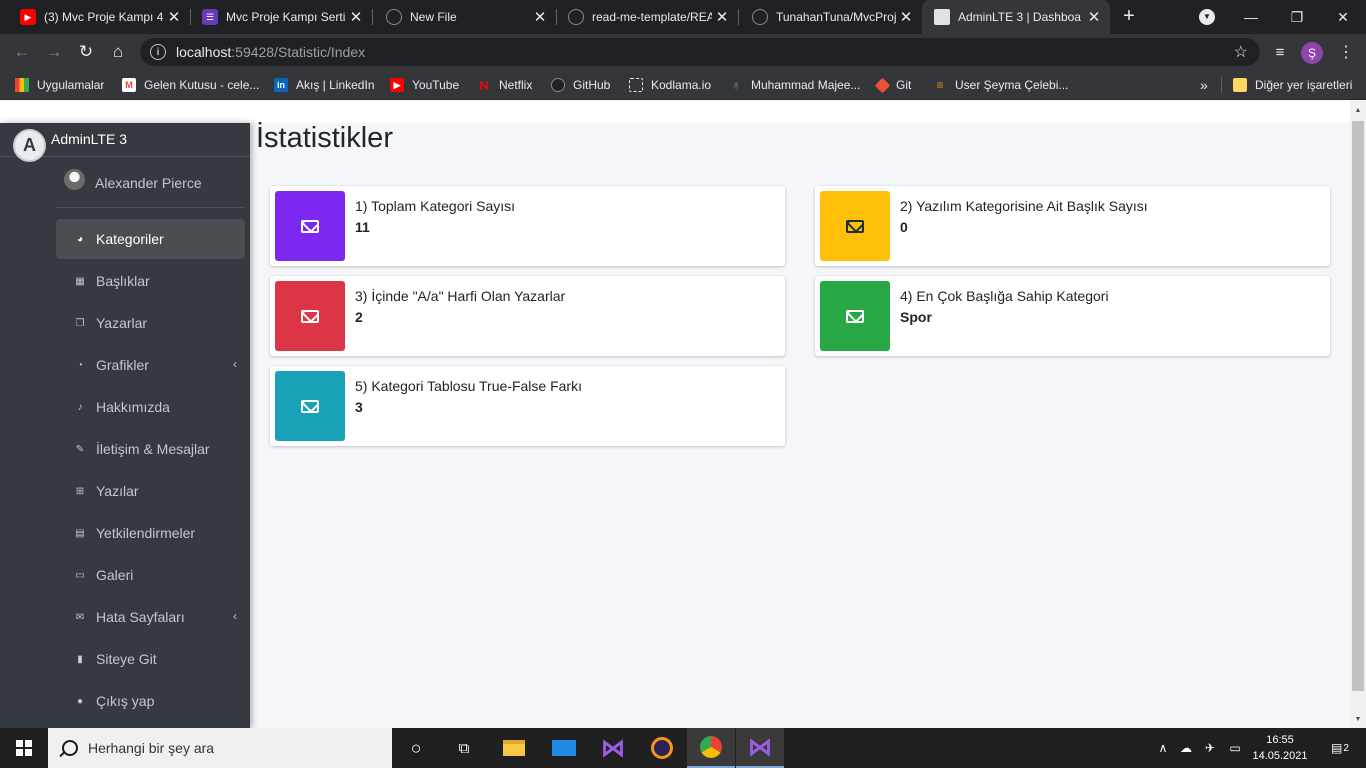 This screenshot has height=768, width=1366. What do you see at coordinates (416, 748) in the screenshot?
I see `cortana-icon: ○` at bounding box center [416, 748].